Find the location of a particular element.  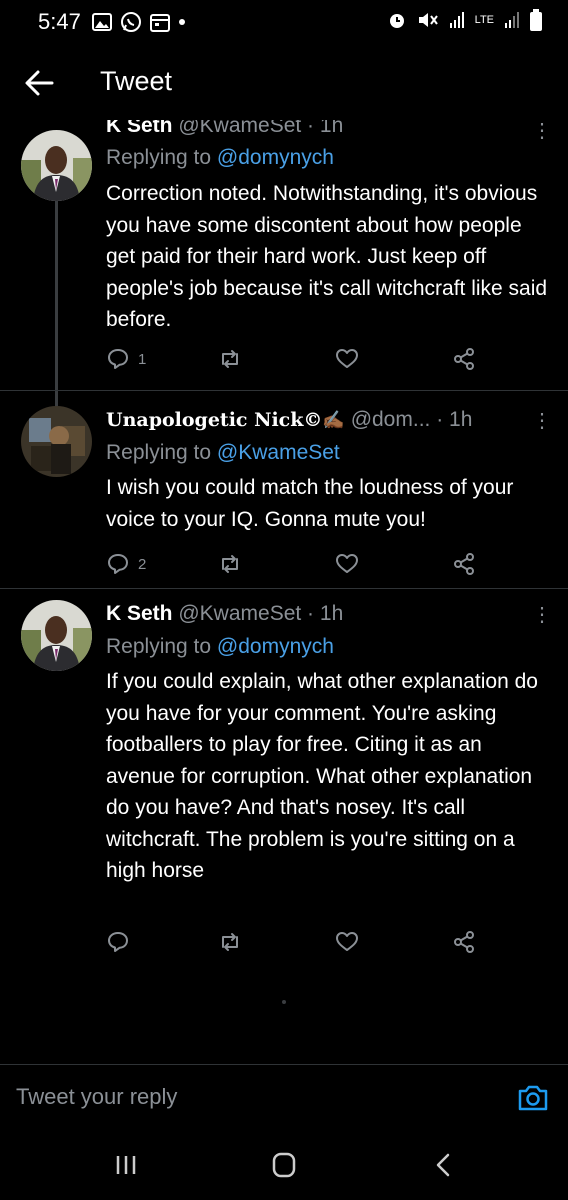

reply-button: 2 is located at coordinates (126, 564).